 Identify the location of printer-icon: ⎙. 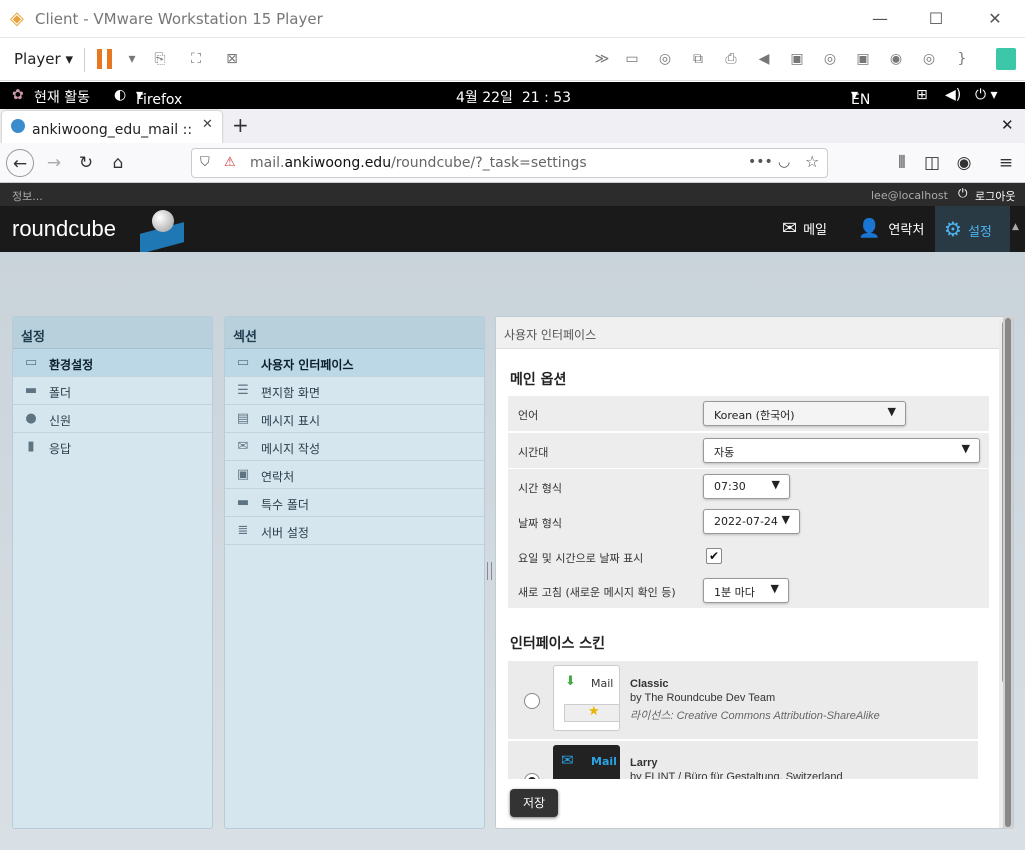
(731, 59).